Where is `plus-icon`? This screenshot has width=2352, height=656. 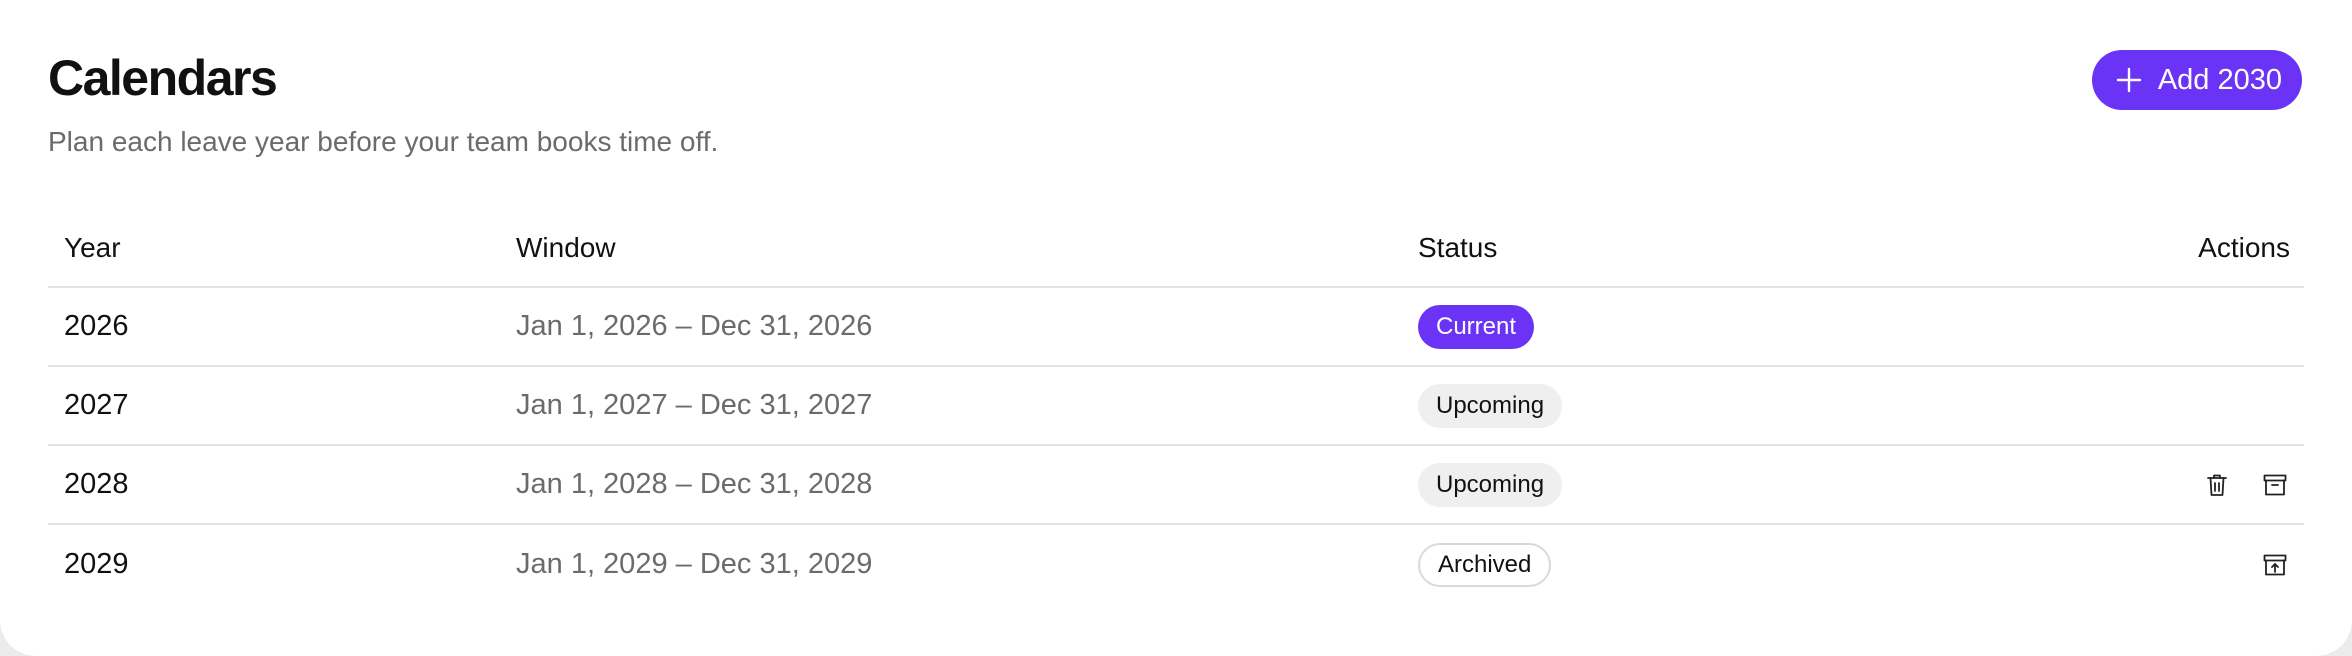
plus-icon is located at coordinates (2129, 80).